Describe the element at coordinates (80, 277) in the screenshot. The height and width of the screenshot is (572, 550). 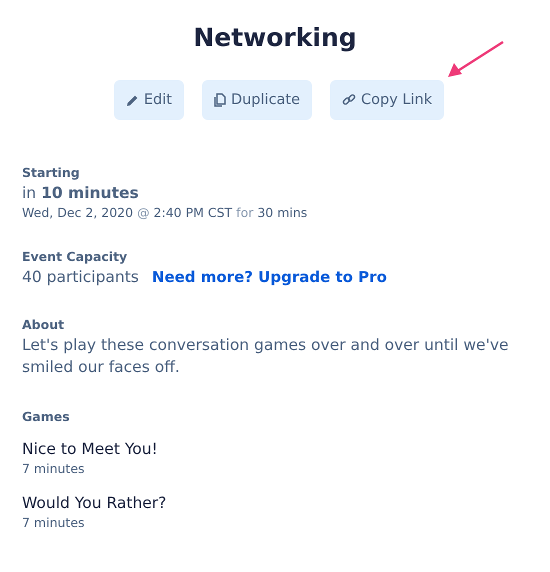
I see `capacity-text: 40 participants` at that location.